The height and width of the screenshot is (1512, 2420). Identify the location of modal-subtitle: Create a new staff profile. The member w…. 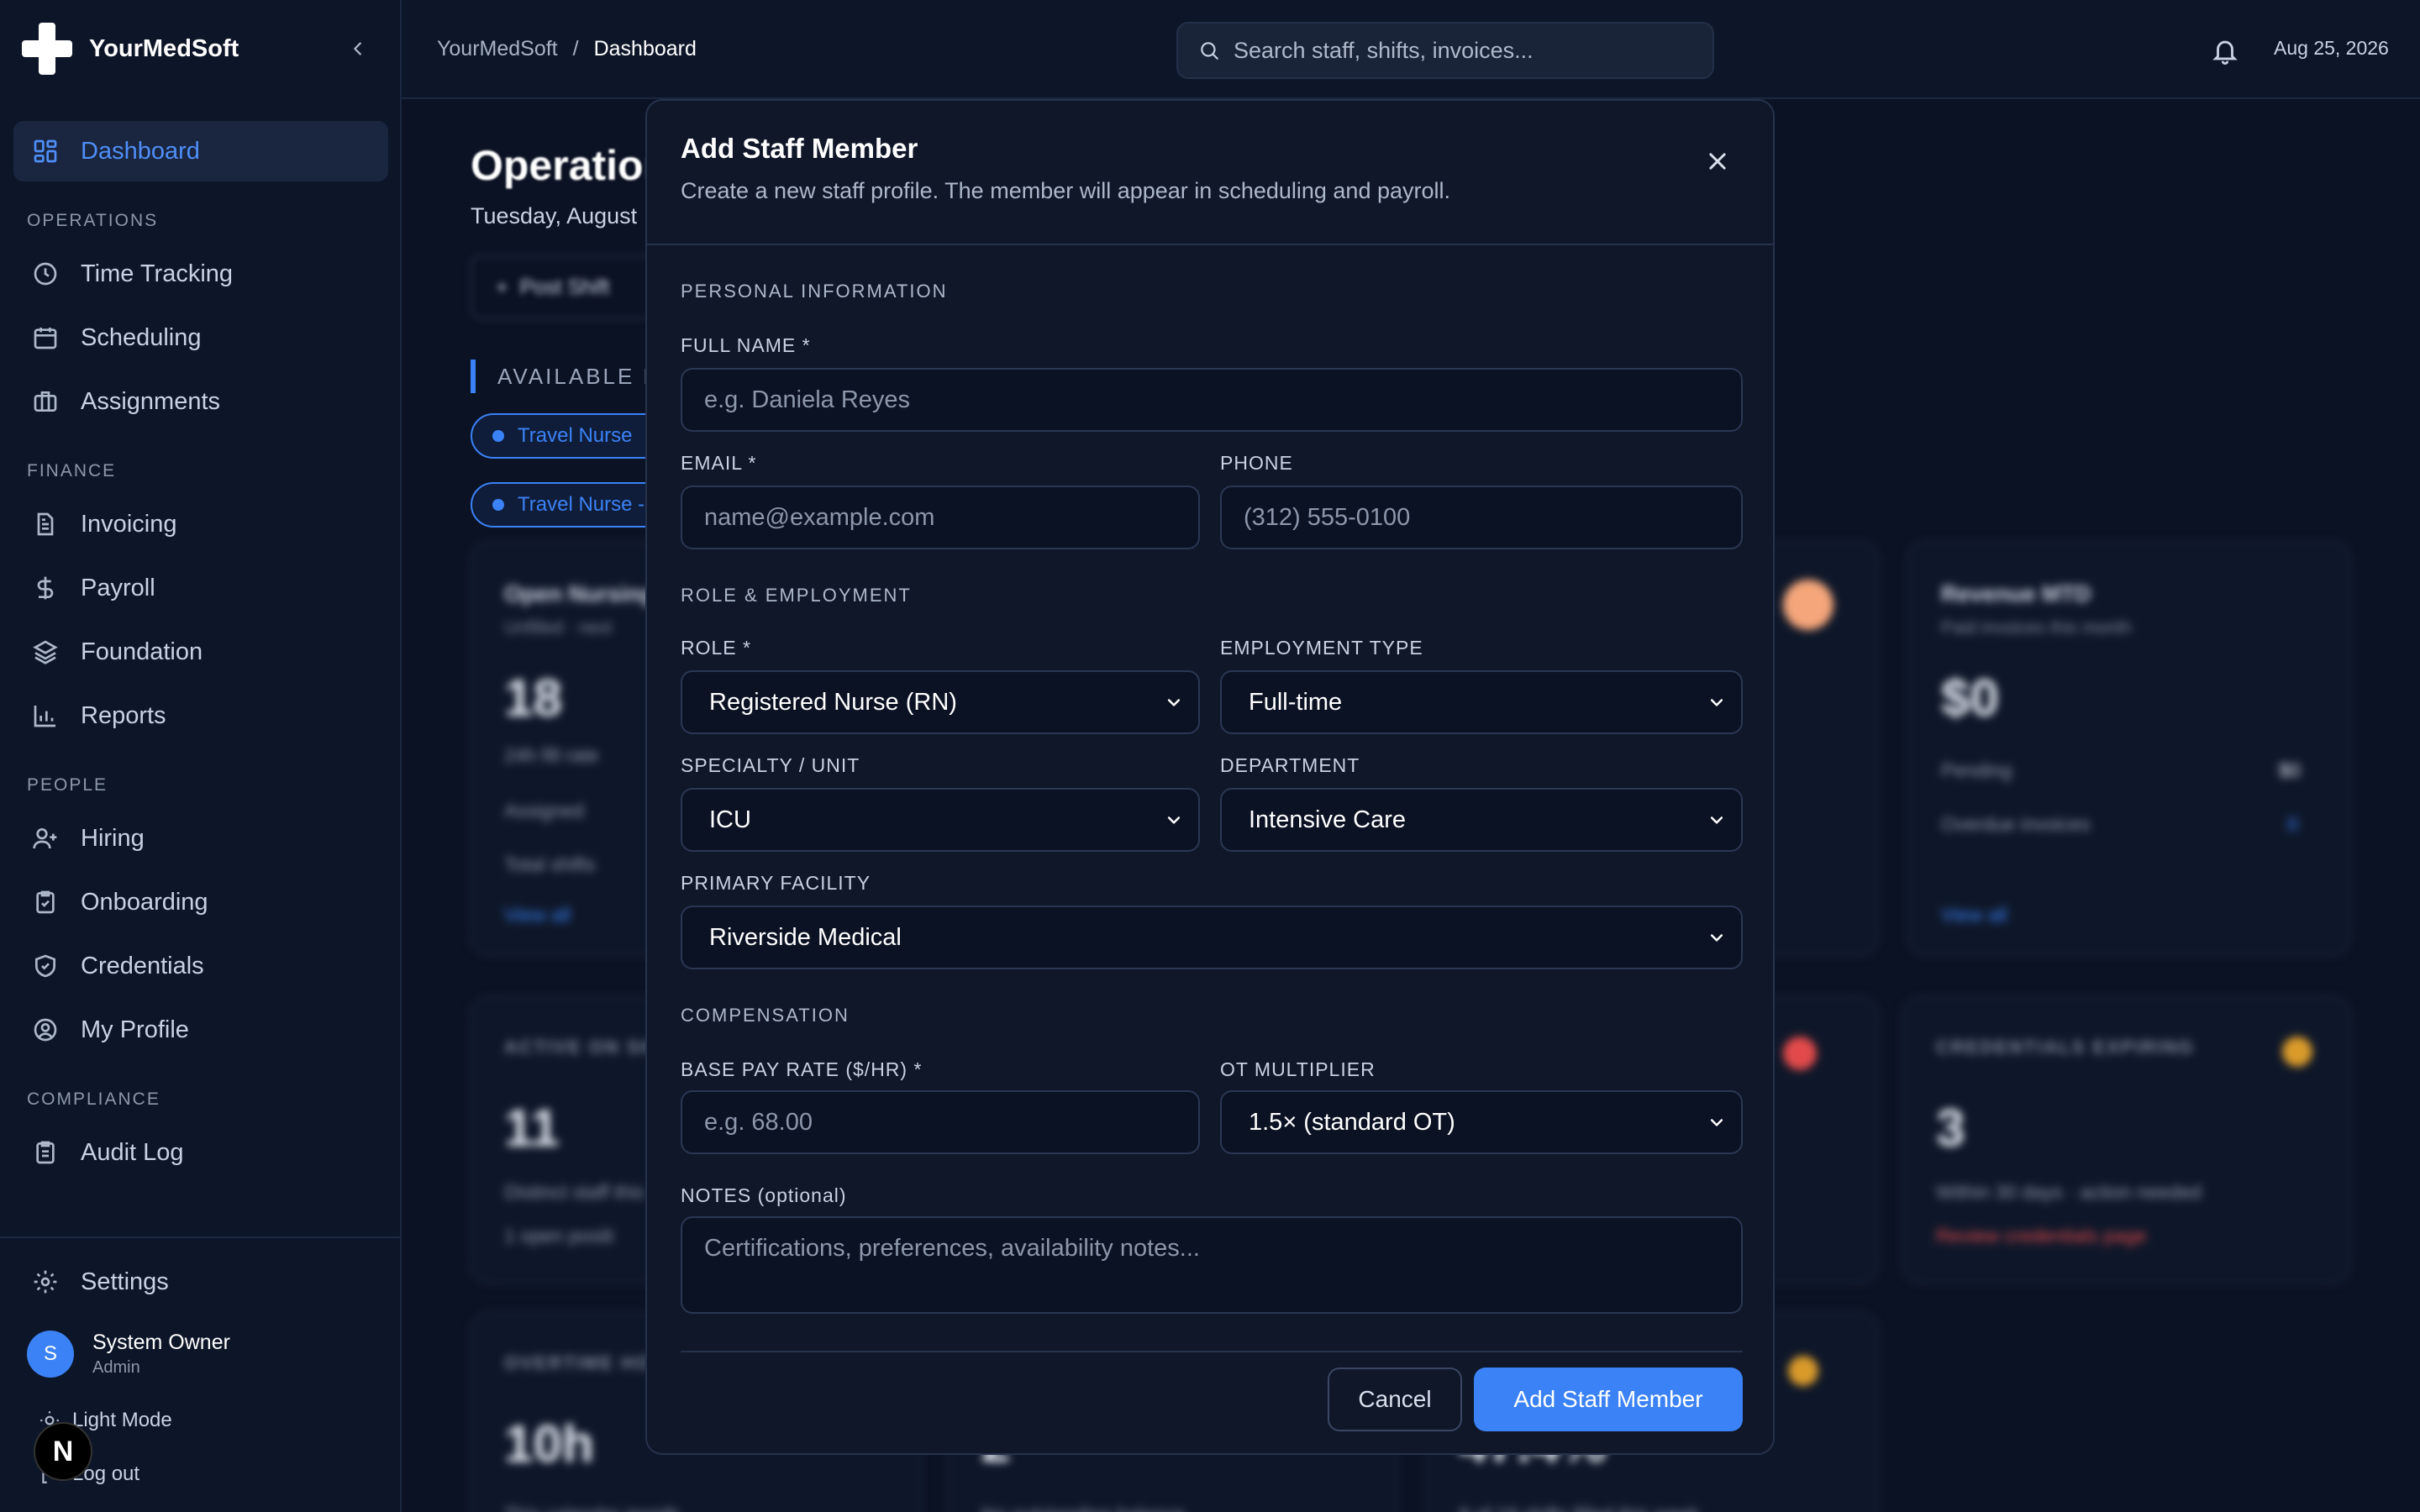
(1065, 190).